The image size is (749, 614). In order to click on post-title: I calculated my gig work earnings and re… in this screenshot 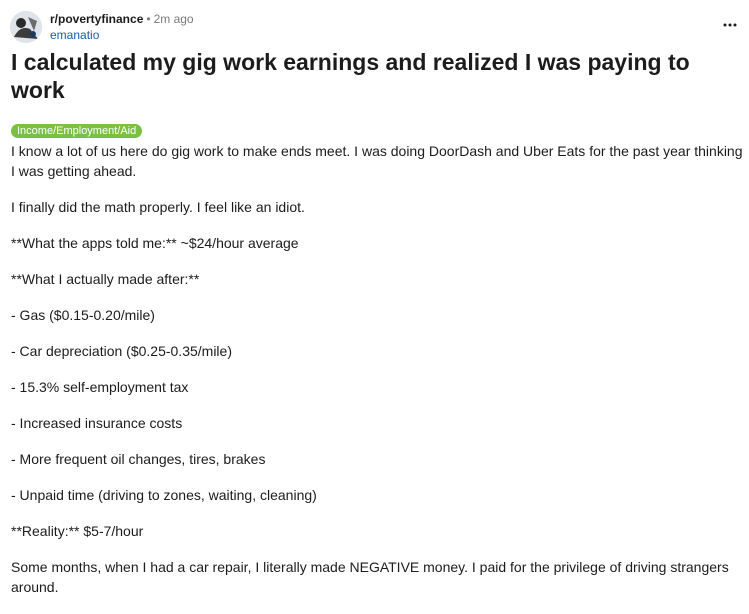, I will do `click(371, 76)`.